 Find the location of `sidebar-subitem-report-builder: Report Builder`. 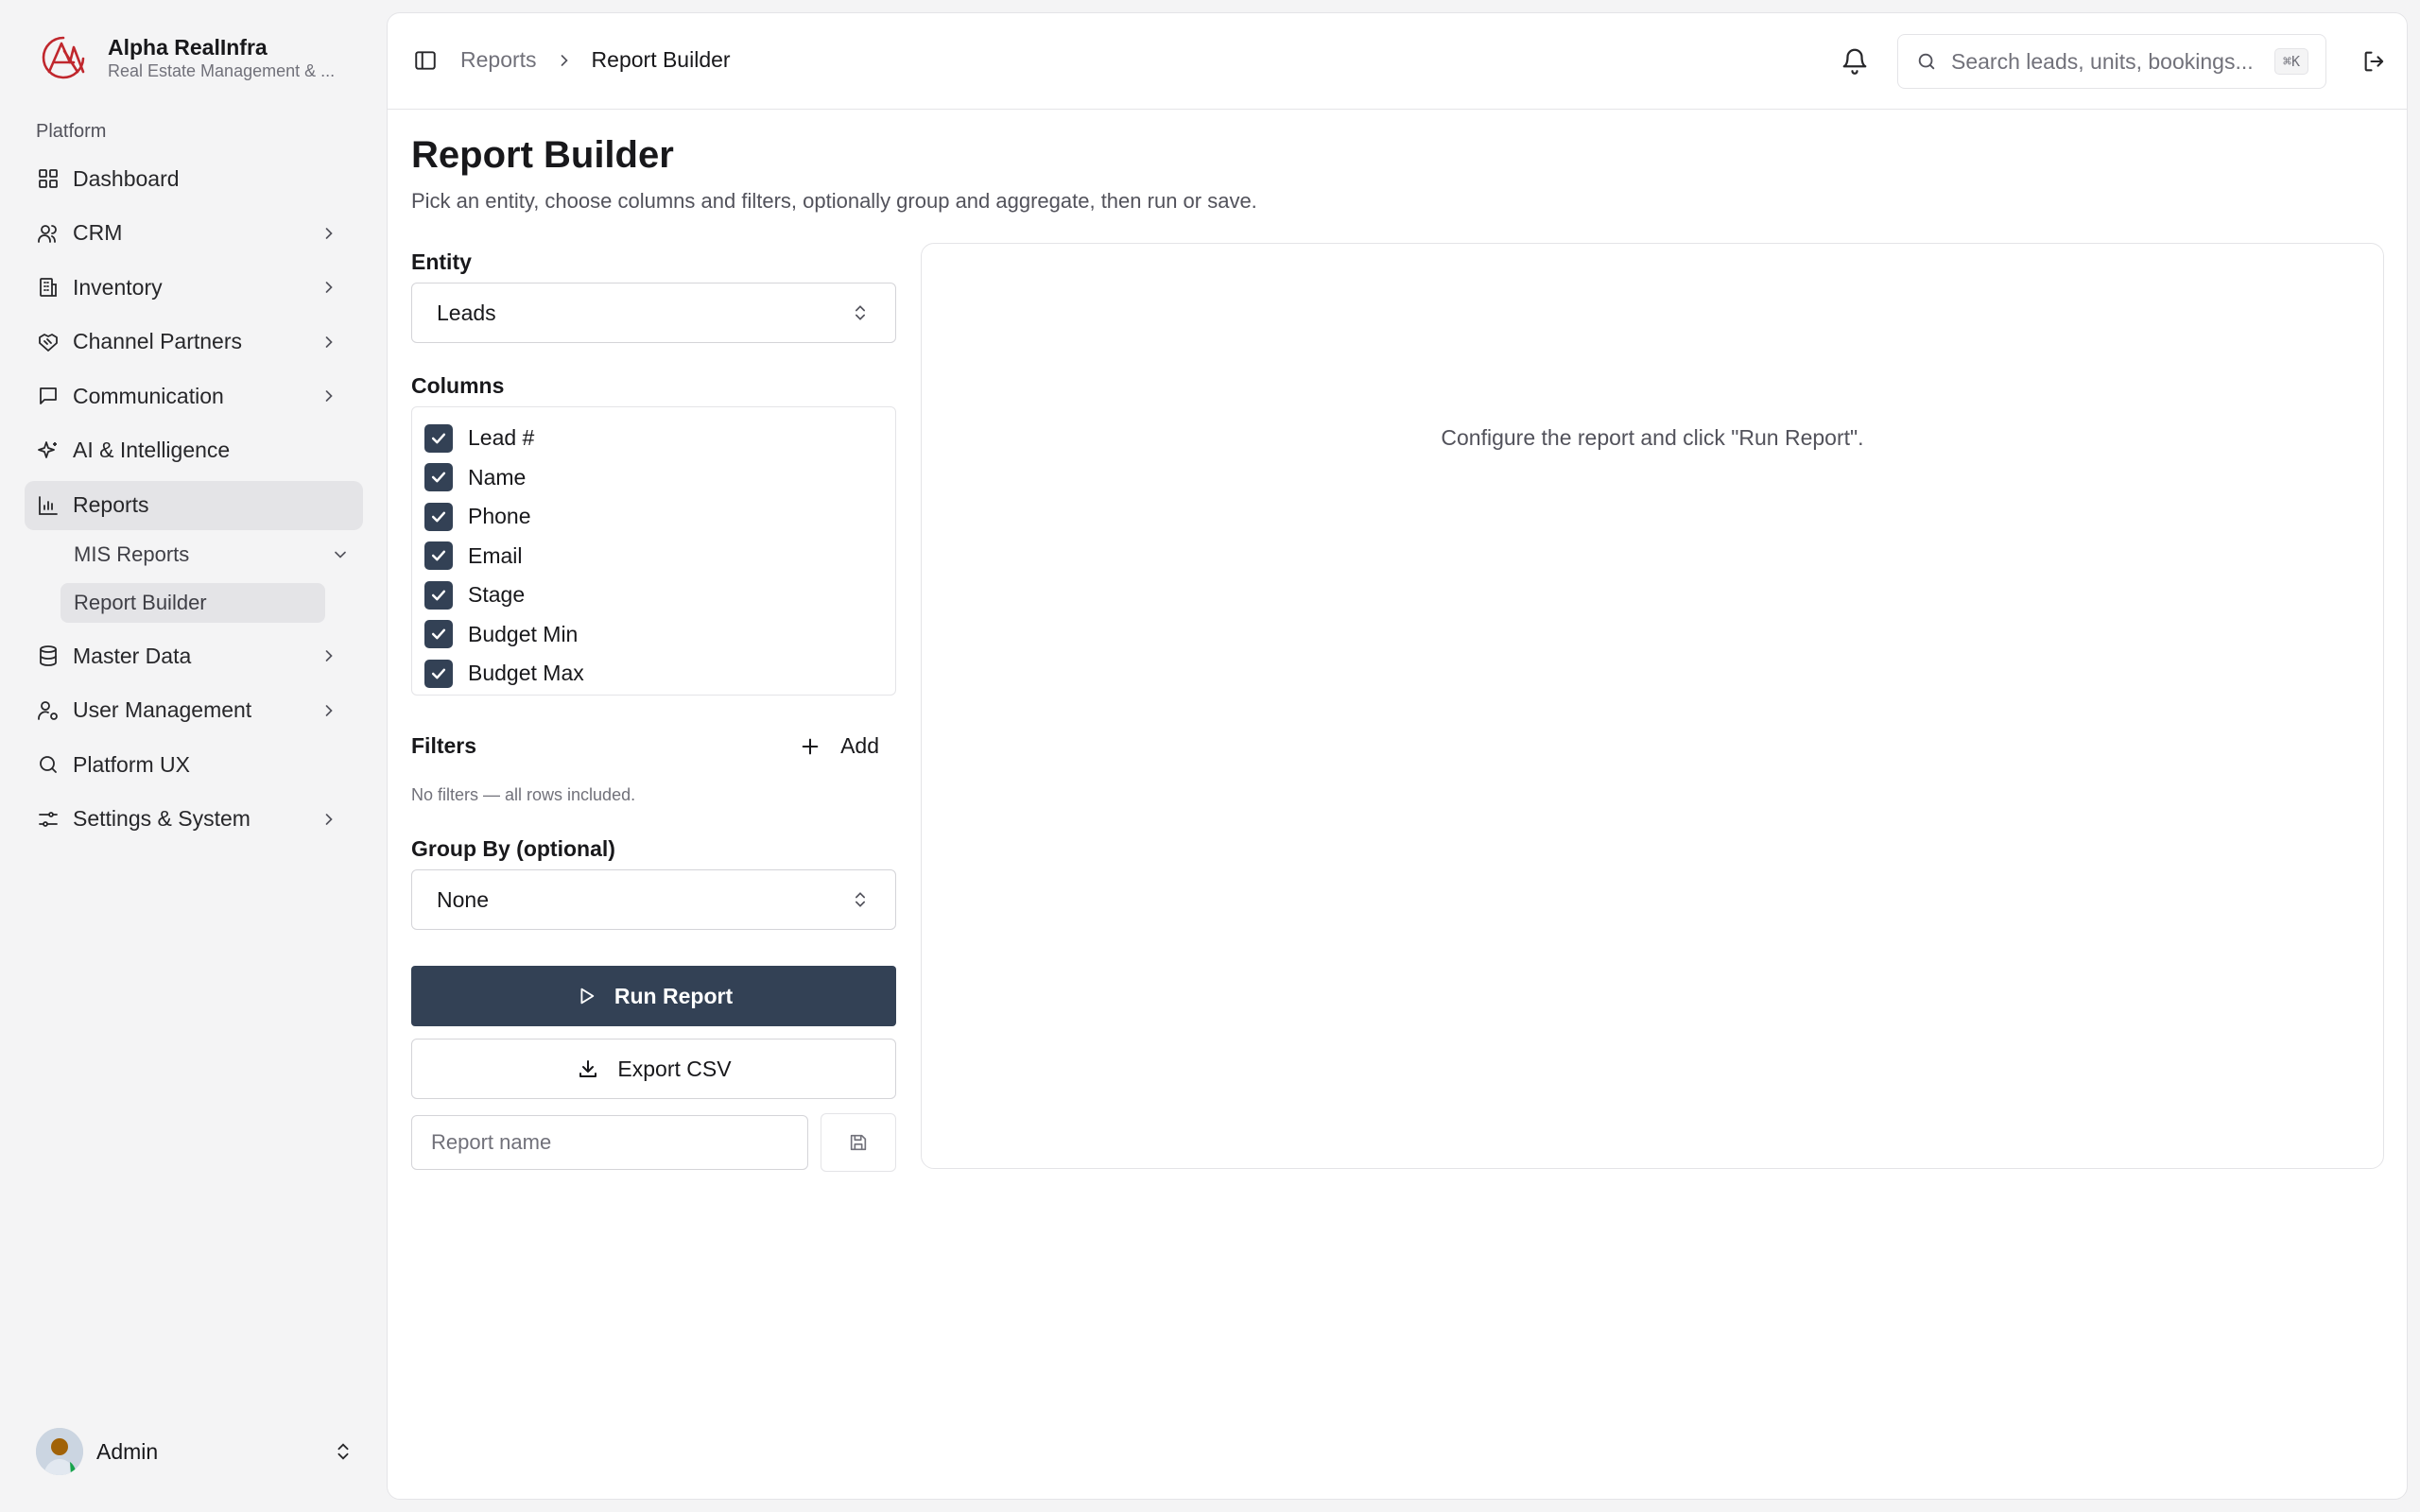

sidebar-subitem-report-builder: Report Builder is located at coordinates (193, 603).